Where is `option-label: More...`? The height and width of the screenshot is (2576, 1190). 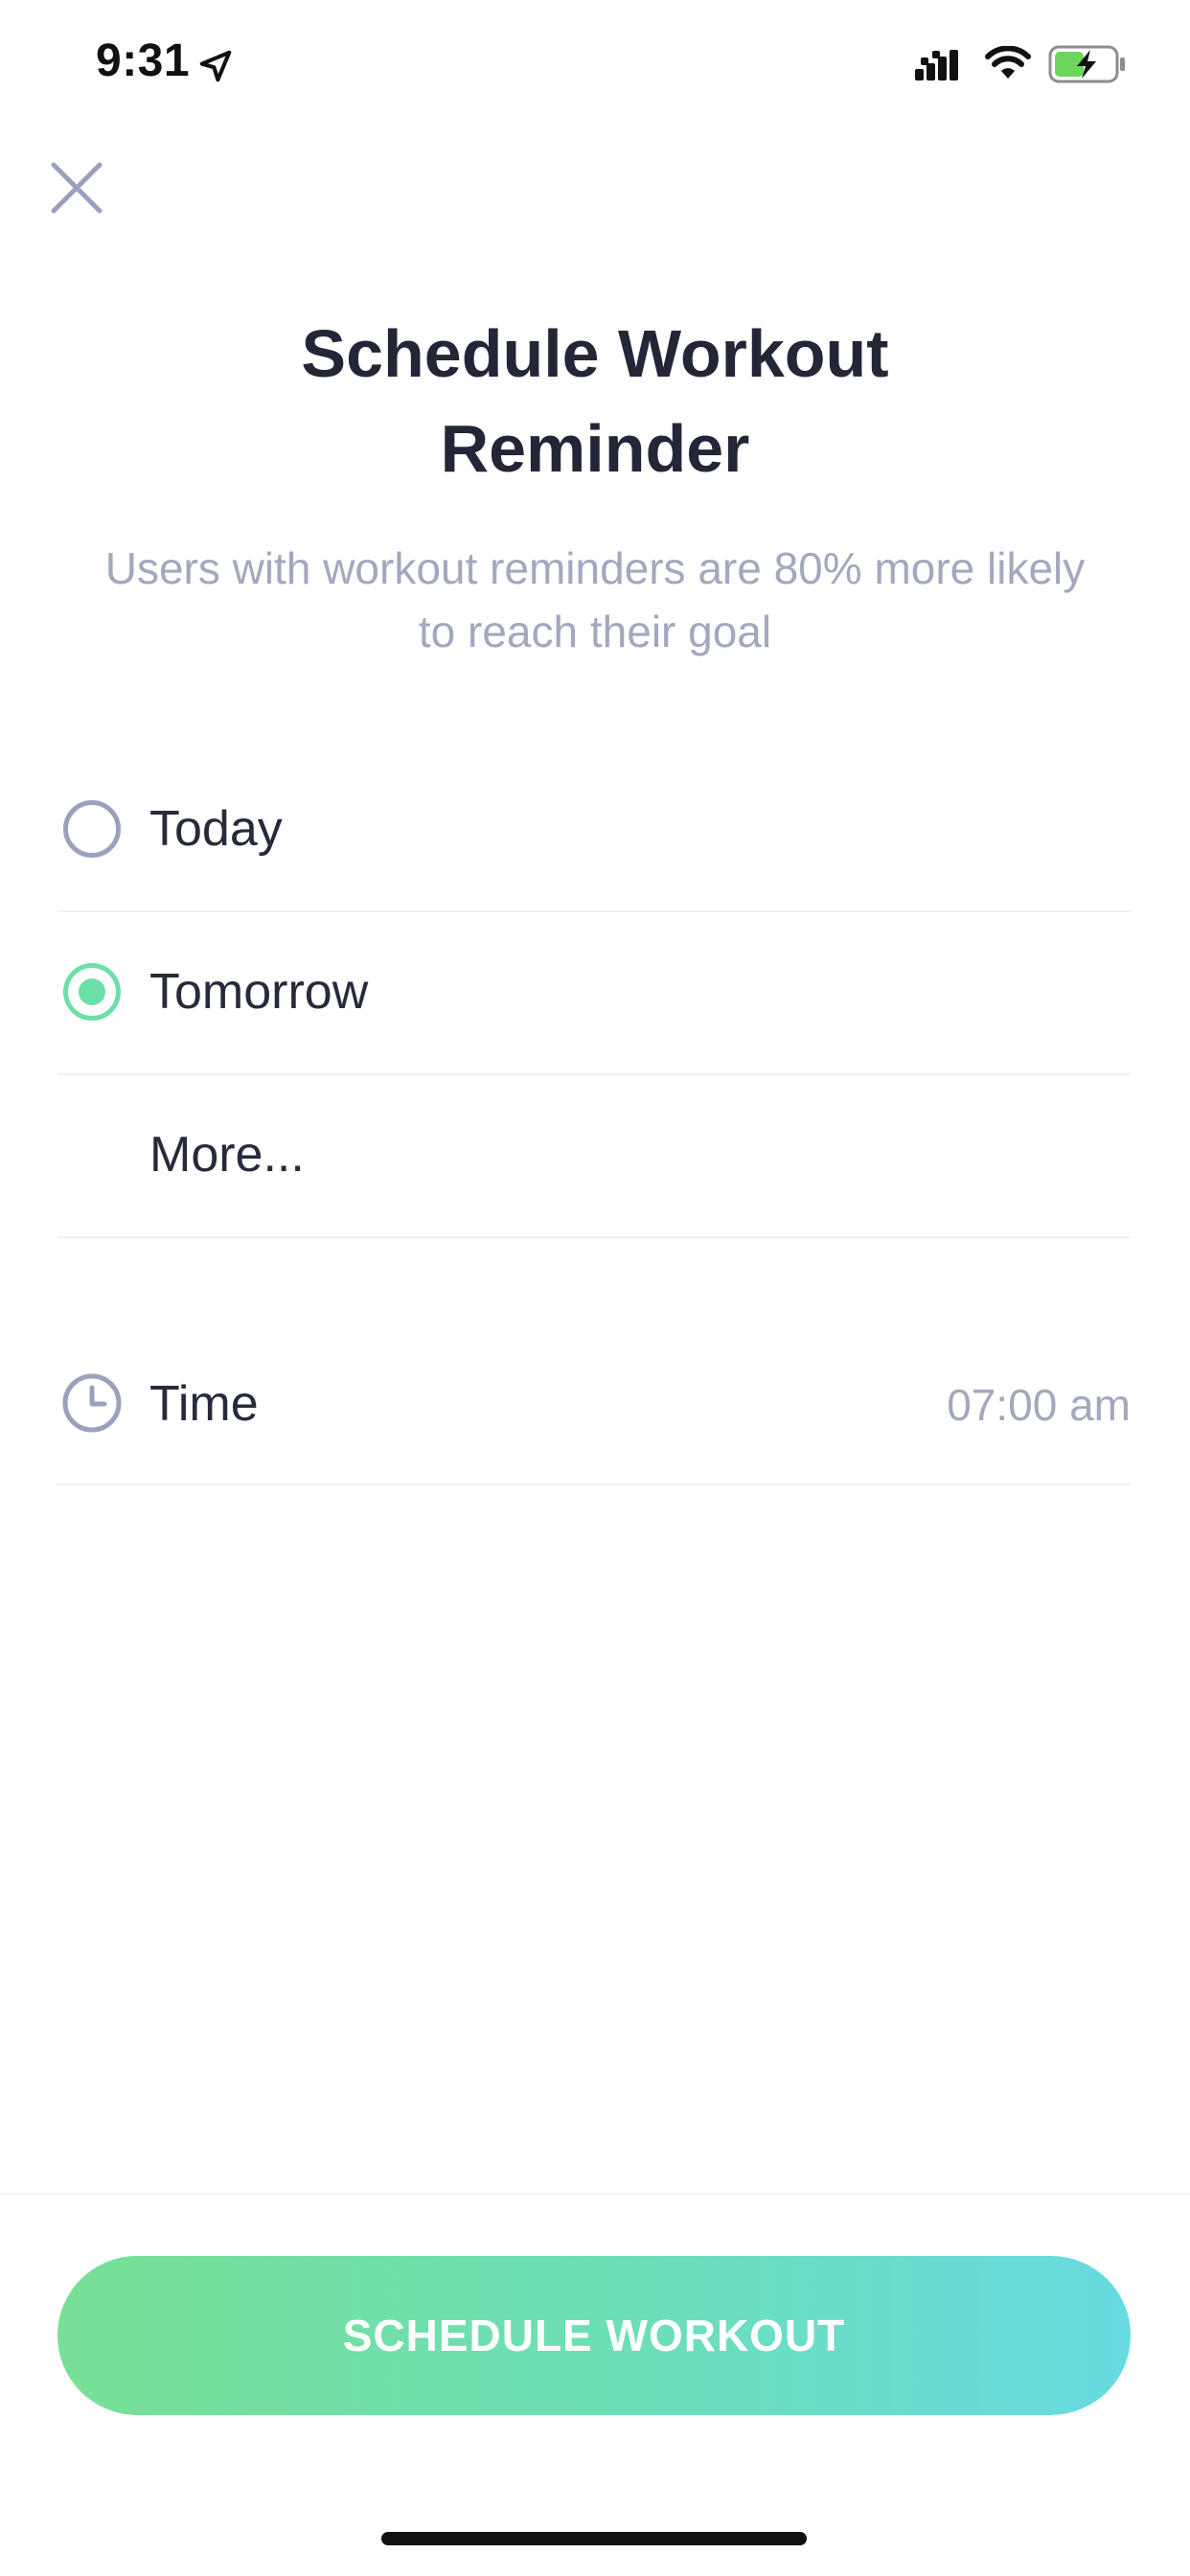
option-label: More... is located at coordinates (227, 1155).